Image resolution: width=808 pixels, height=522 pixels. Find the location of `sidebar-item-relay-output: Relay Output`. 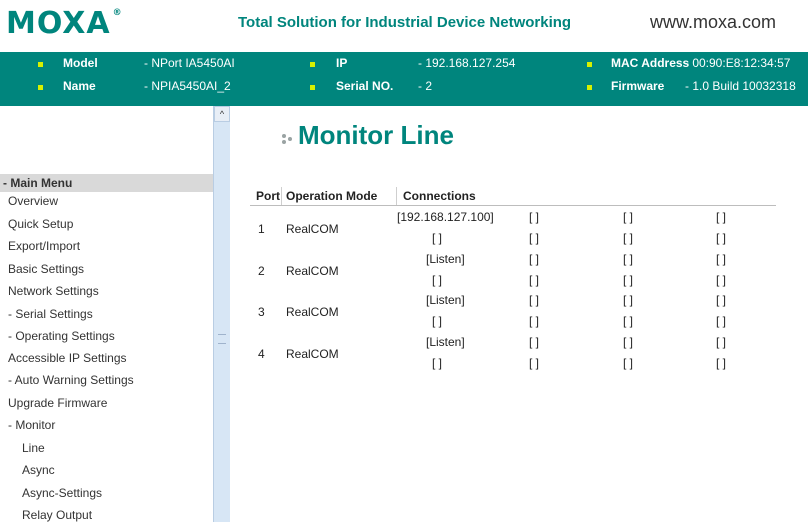

sidebar-item-relay-output: Relay Output is located at coordinates (57, 515).